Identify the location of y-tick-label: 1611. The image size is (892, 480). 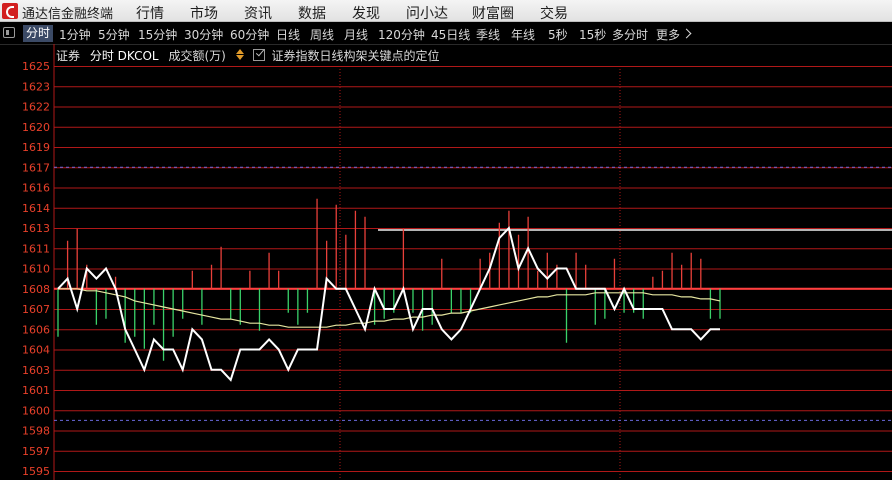
(36, 248).